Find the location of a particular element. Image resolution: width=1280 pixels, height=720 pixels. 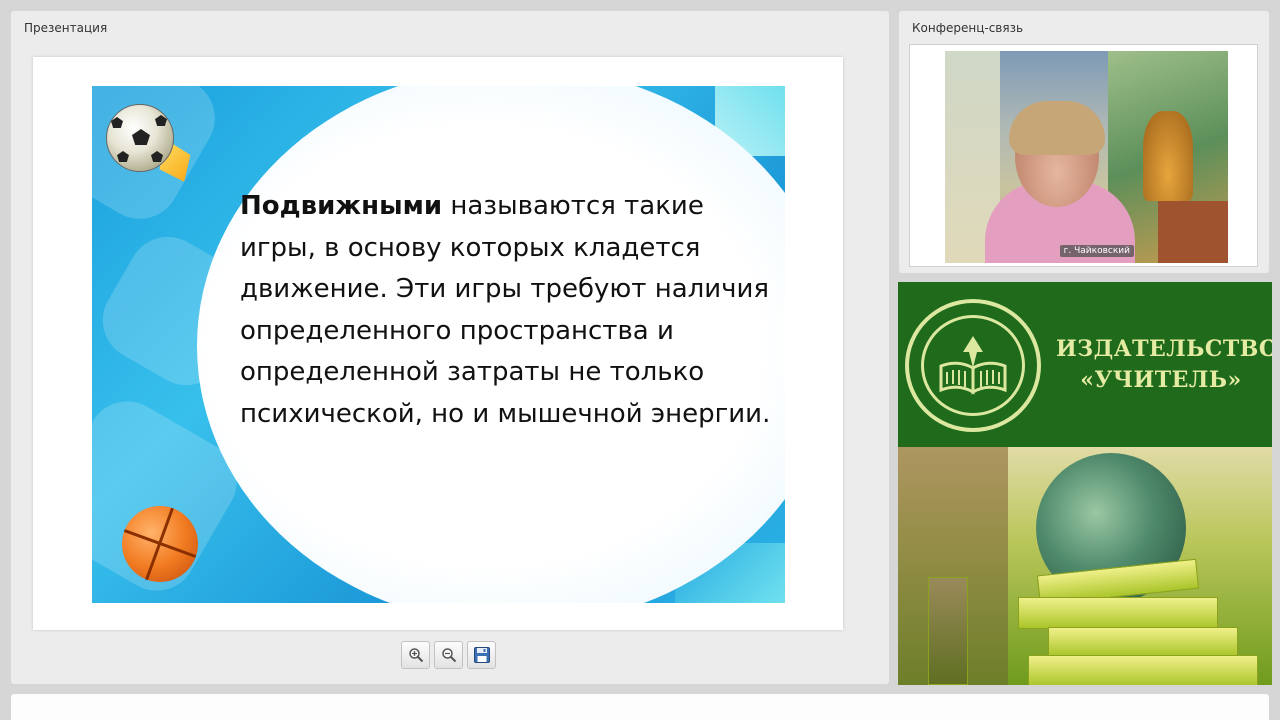

slide-text-bold: Подвижными is located at coordinates (341, 206).